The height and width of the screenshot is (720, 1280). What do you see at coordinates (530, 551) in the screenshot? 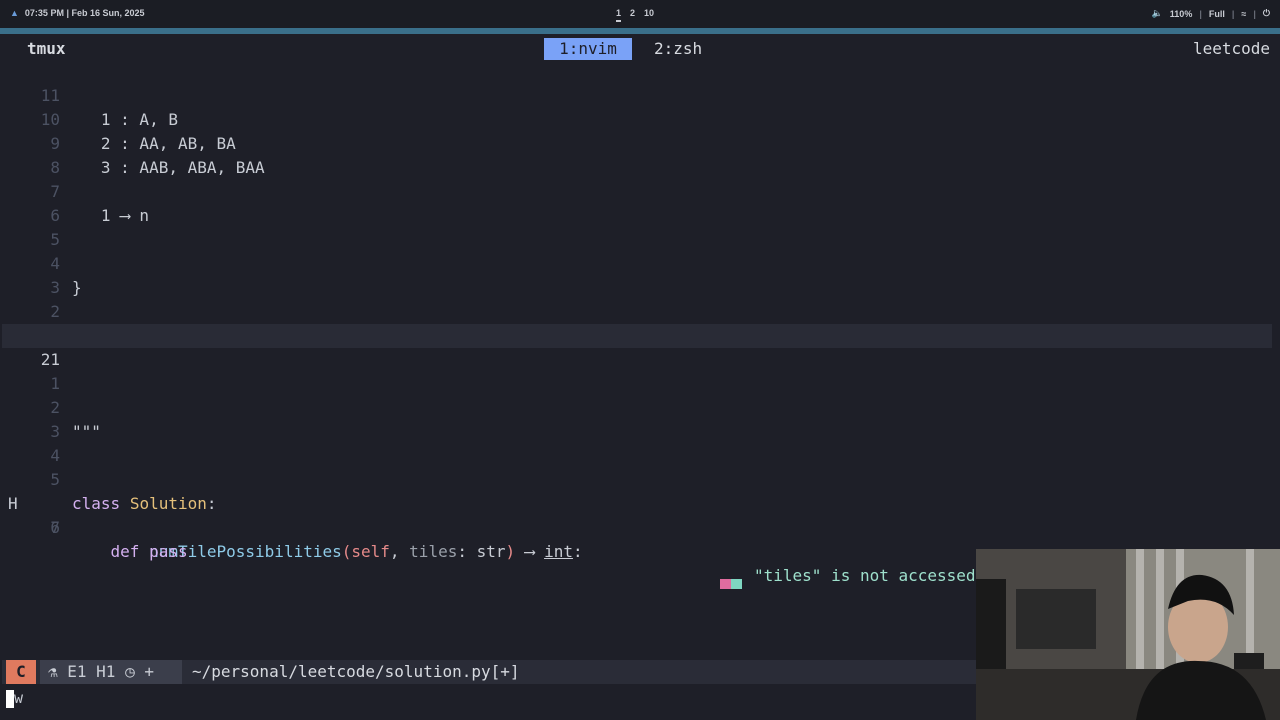
I see `return-arrow: ⟶` at bounding box center [530, 551].